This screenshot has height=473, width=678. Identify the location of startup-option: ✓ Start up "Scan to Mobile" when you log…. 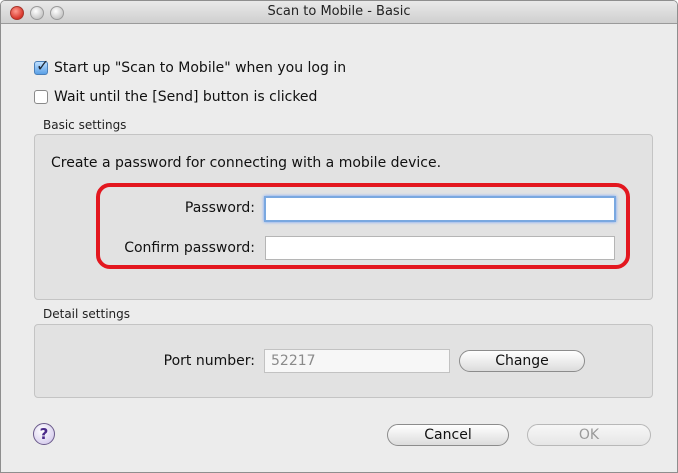
(190, 66).